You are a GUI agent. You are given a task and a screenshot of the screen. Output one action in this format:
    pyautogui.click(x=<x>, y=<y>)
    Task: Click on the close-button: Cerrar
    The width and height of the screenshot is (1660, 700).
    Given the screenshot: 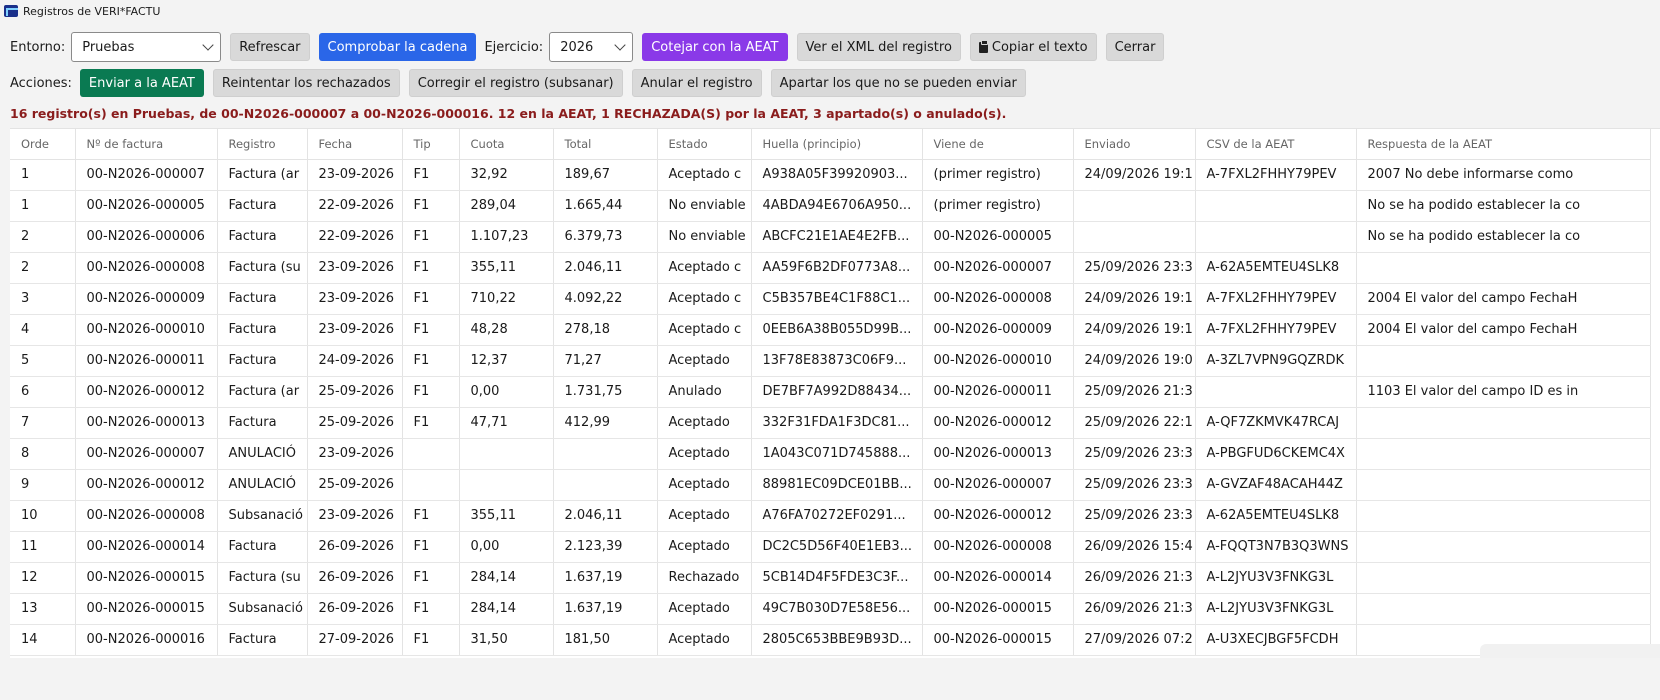 What is the action you would take?
    pyautogui.click(x=1135, y=47)
    